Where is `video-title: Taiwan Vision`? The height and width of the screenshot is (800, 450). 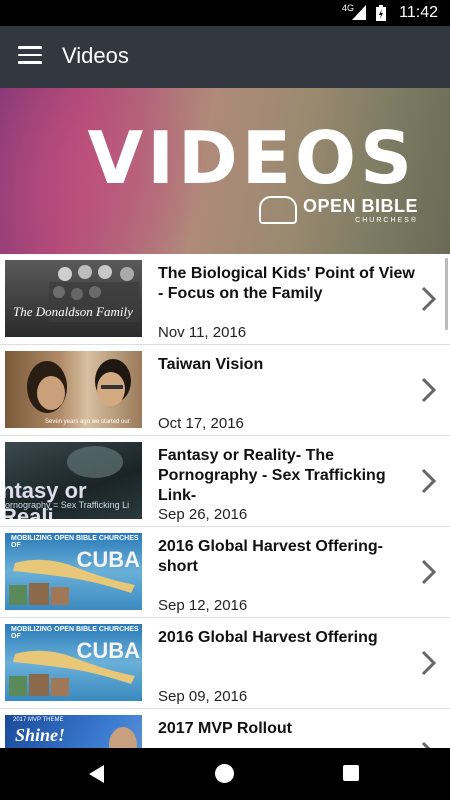 video-title: Taiwan Vision is located at coordinates (211, 364).